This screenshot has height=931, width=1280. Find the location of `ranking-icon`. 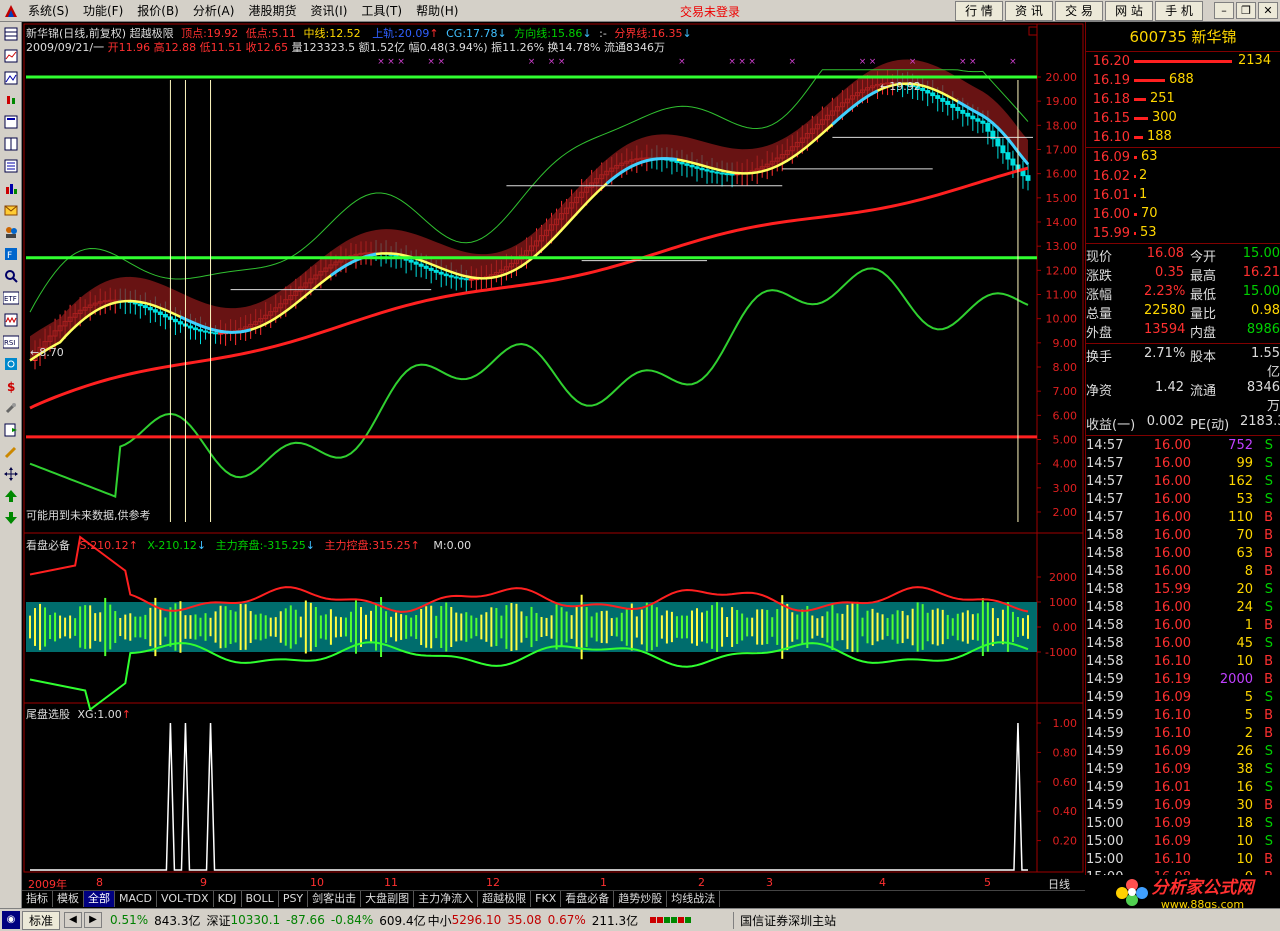

ranking-icon is located at coordinates (11, 188).